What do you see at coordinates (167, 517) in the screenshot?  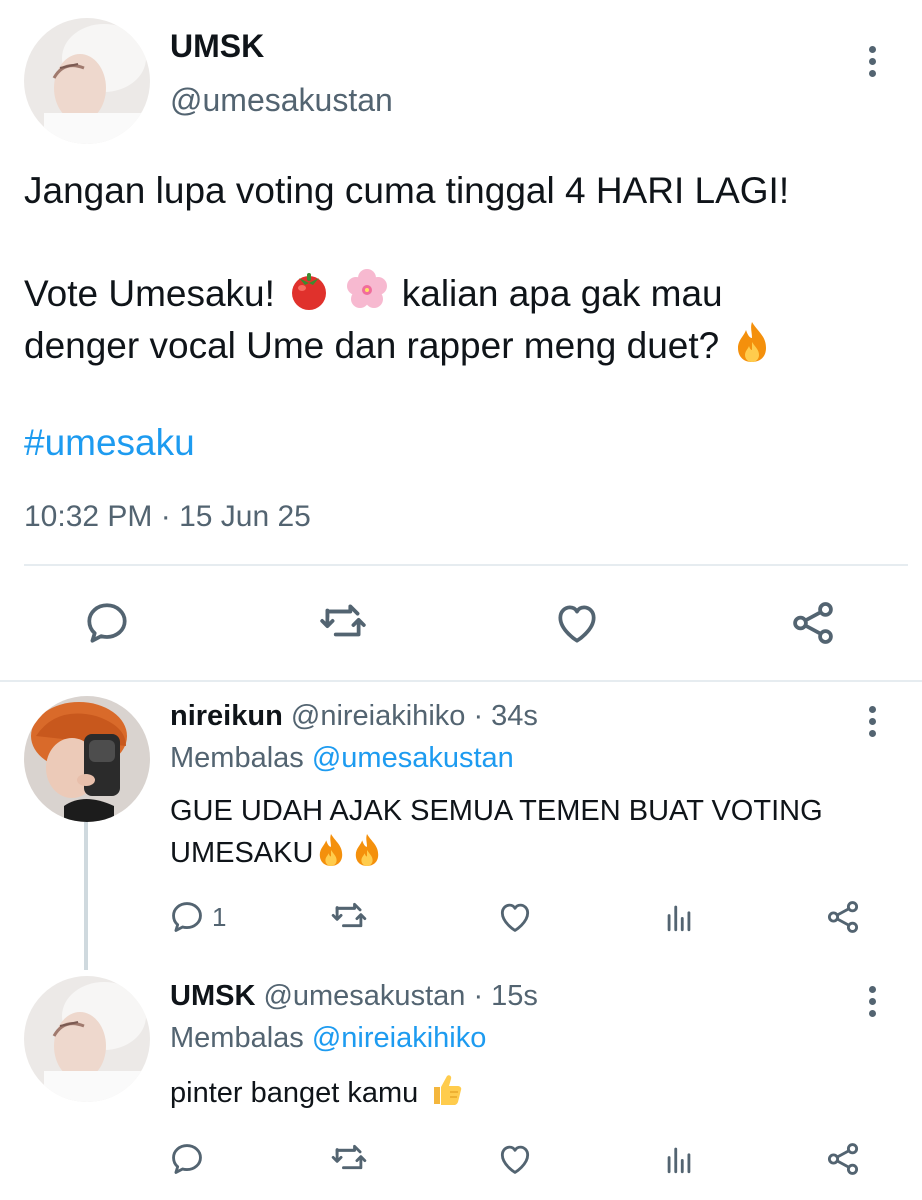 I see `tweet-timestamp: 10:32 PM · 15 Jun 25` at bounding box center [167, 517].